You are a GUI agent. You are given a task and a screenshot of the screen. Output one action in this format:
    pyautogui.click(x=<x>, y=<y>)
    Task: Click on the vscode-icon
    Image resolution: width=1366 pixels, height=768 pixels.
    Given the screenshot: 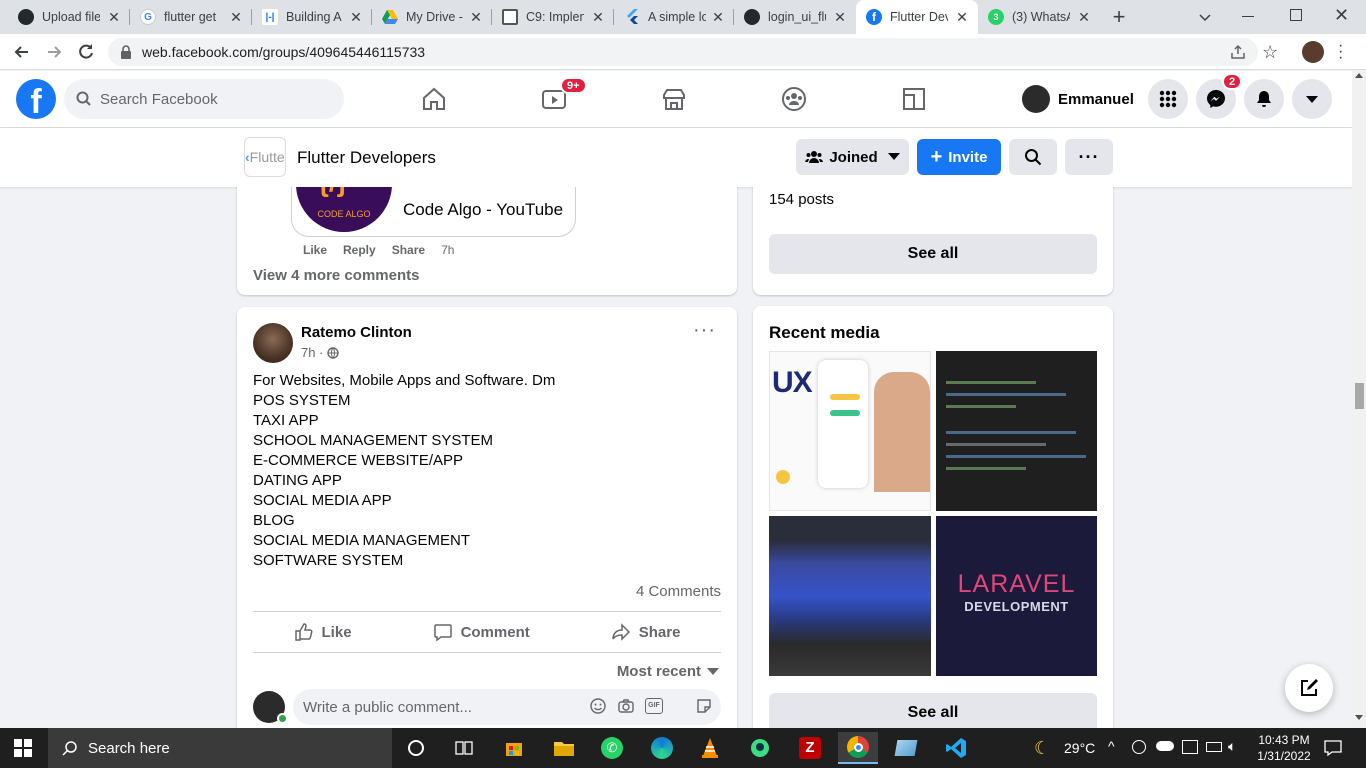 What is the action you would take?
    pyautogui.click(x=956, y=748)
    